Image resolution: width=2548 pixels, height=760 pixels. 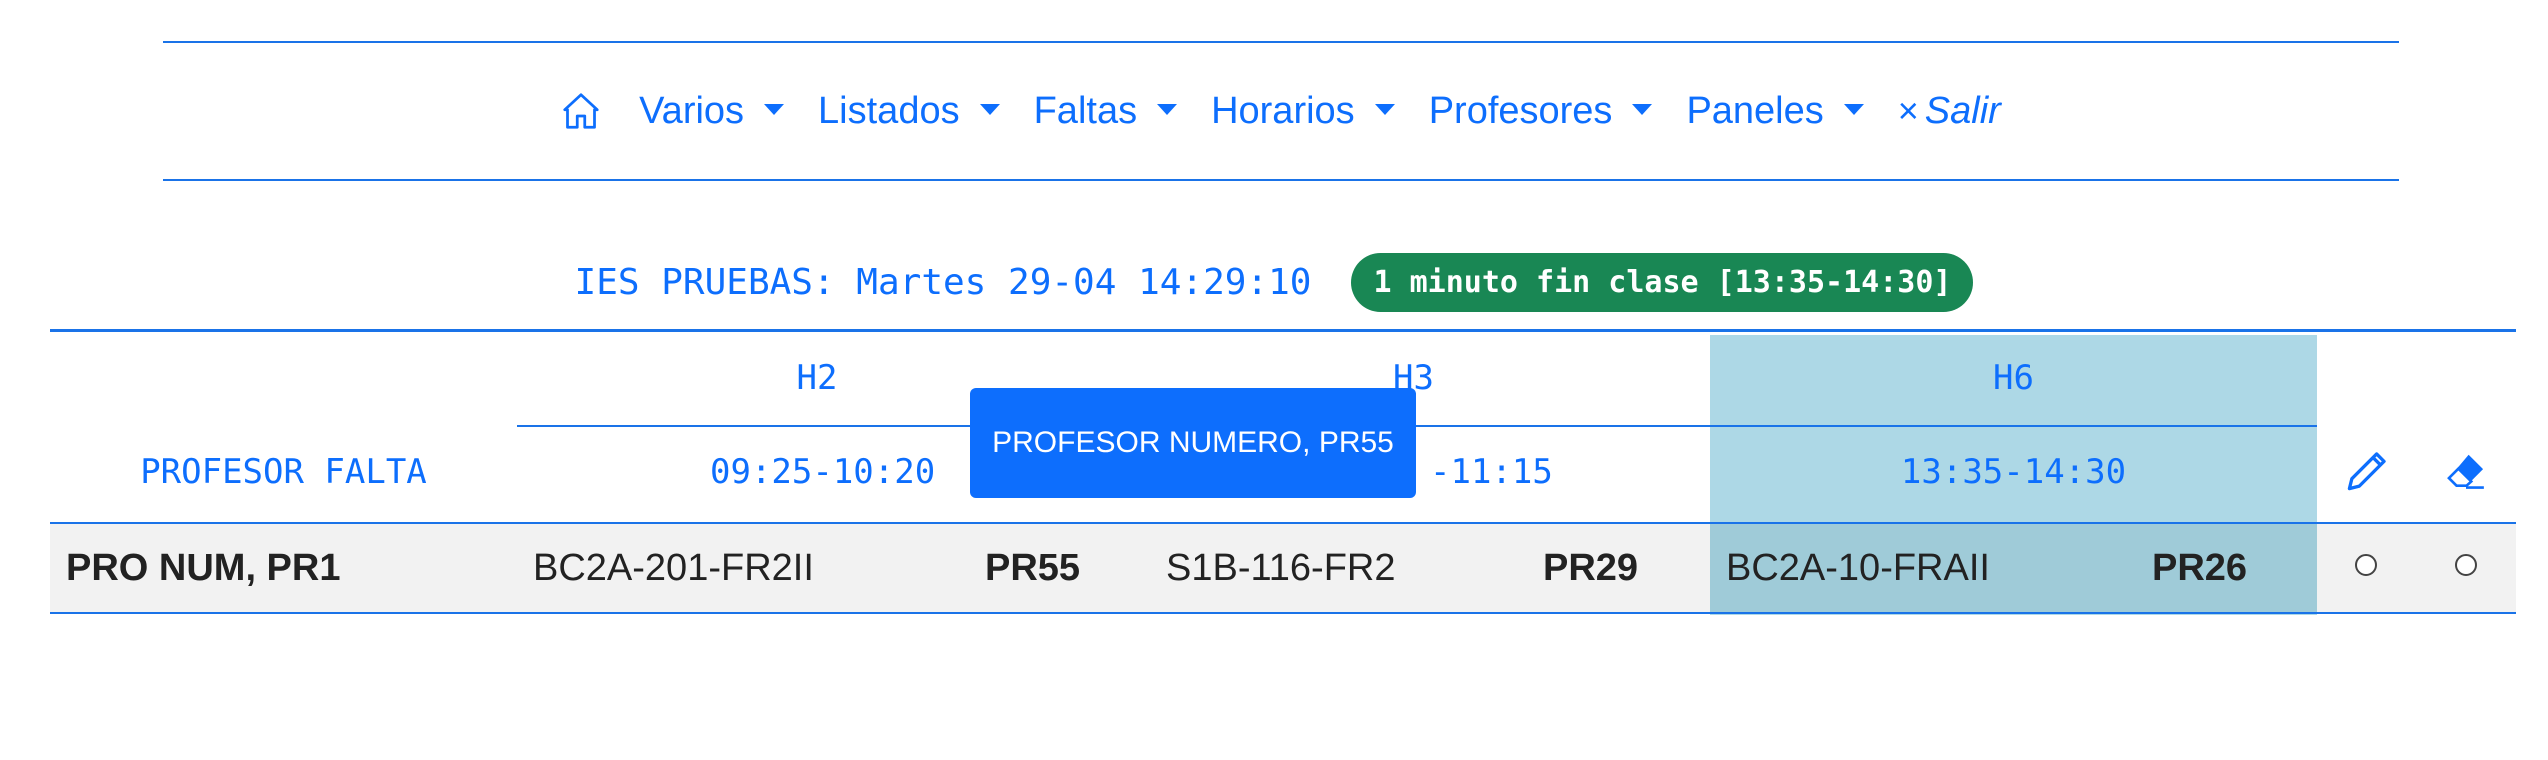 I want to click on header-profesor-falta: PROFESOR FALTA, so click(x=283, y=472).